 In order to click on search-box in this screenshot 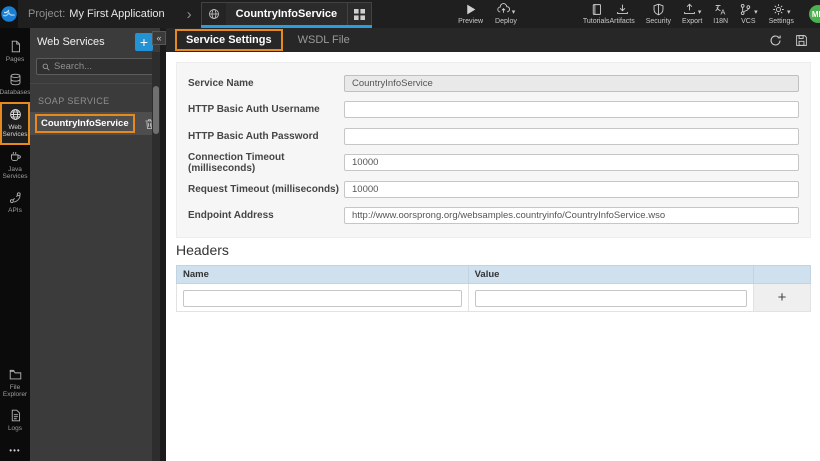, I will do `click(95, 66)`.